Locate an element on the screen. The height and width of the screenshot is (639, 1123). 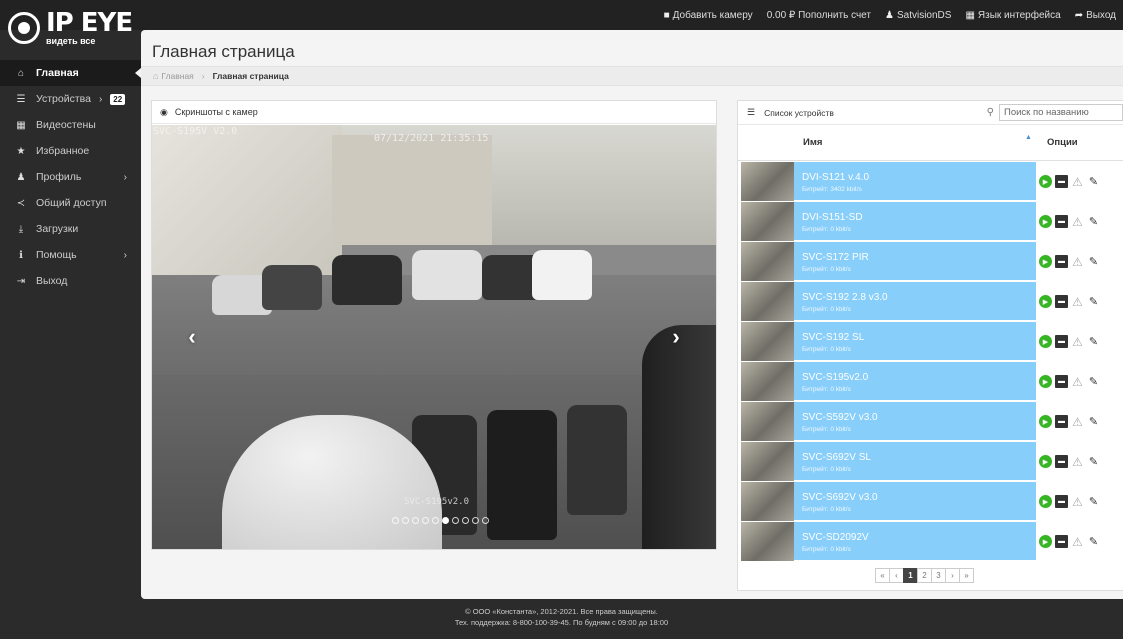
topnav-item-4: ➦ Выход is located at coordinates (1095, 15).